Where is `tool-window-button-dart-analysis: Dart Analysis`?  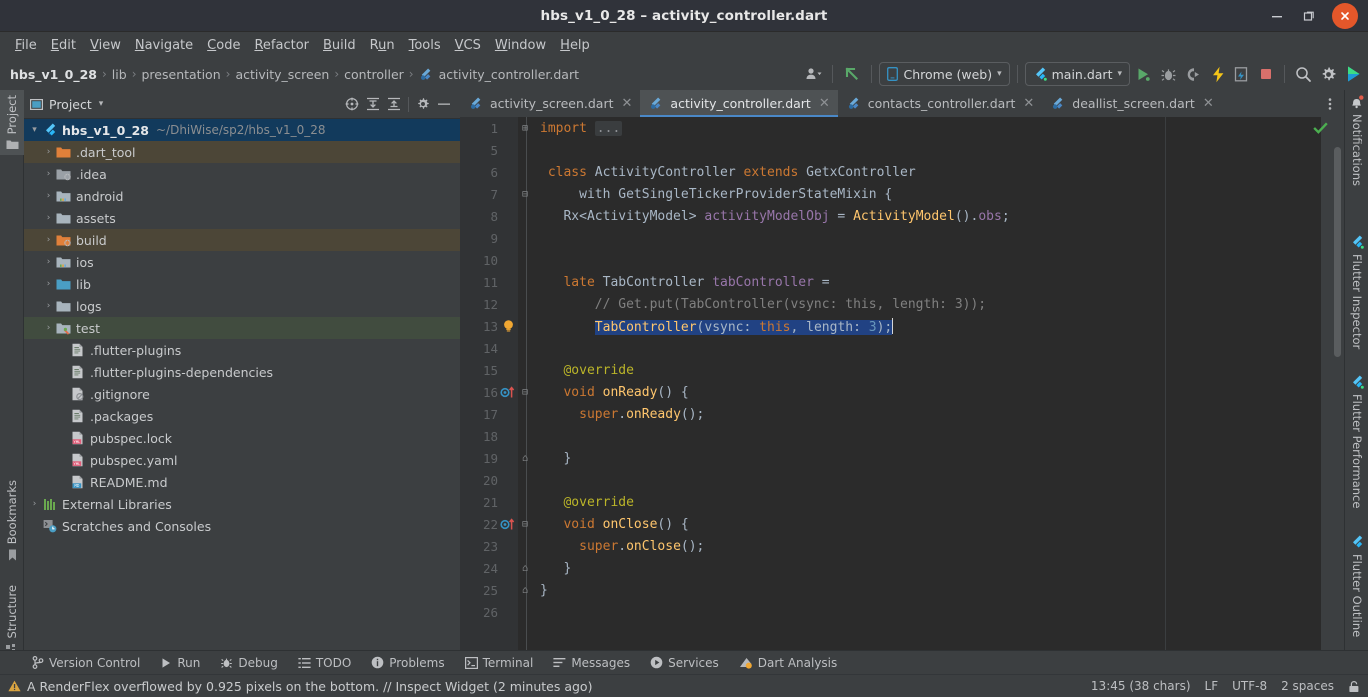 tool-window-button-dart-analysis: Dart Analysis is located at coordinates (788, 663).